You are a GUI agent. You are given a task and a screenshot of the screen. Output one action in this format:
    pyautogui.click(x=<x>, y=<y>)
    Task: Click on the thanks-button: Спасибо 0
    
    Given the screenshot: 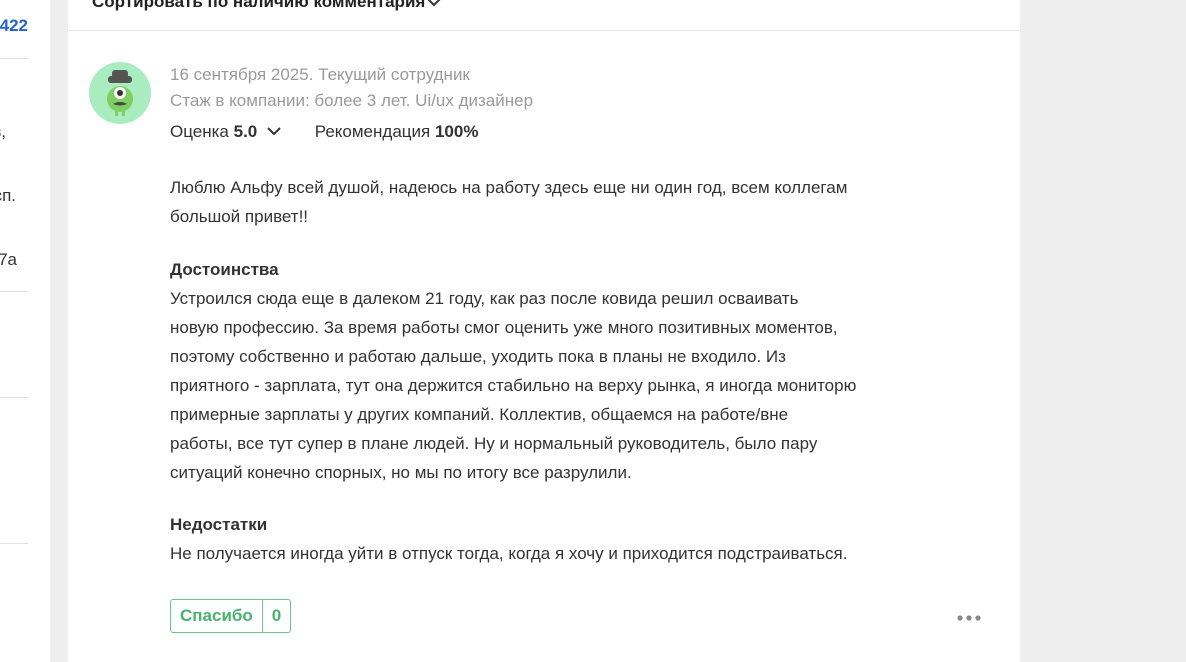 What is the action you would take?
    pyautogui.click(x=231, y=616)
    